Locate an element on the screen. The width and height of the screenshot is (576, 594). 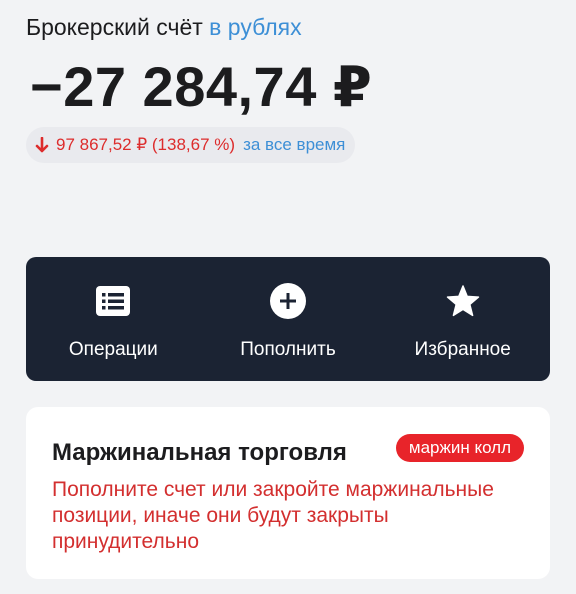
change-period: за все время is located at coordinates (294, 144).